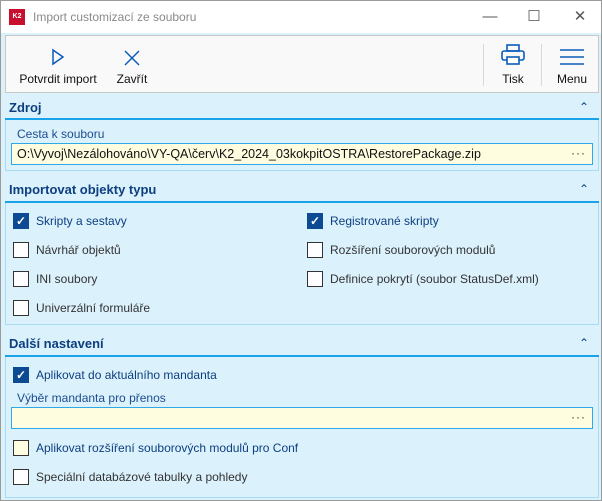 This screenshot has width=602, height=501. I want to click on section-title-import-types: Importovat objekty typu, so click(83, 189).